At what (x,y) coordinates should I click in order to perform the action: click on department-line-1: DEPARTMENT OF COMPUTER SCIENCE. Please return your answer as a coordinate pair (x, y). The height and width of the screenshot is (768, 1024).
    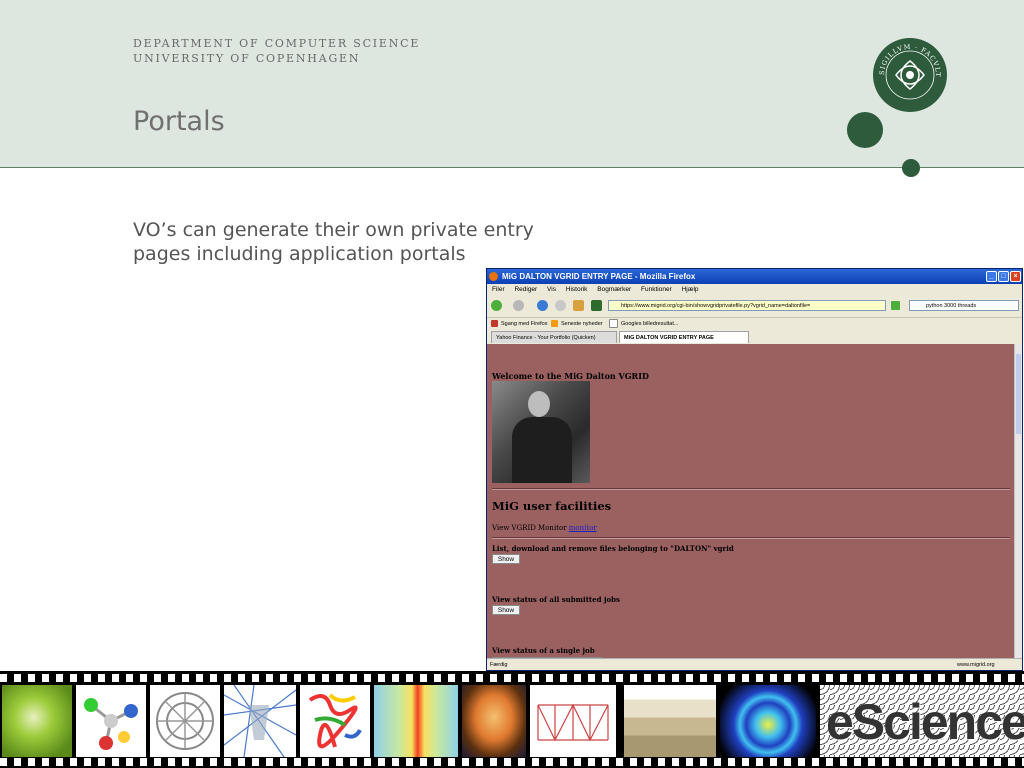
    Looking at the image, I should click on (277, 43).